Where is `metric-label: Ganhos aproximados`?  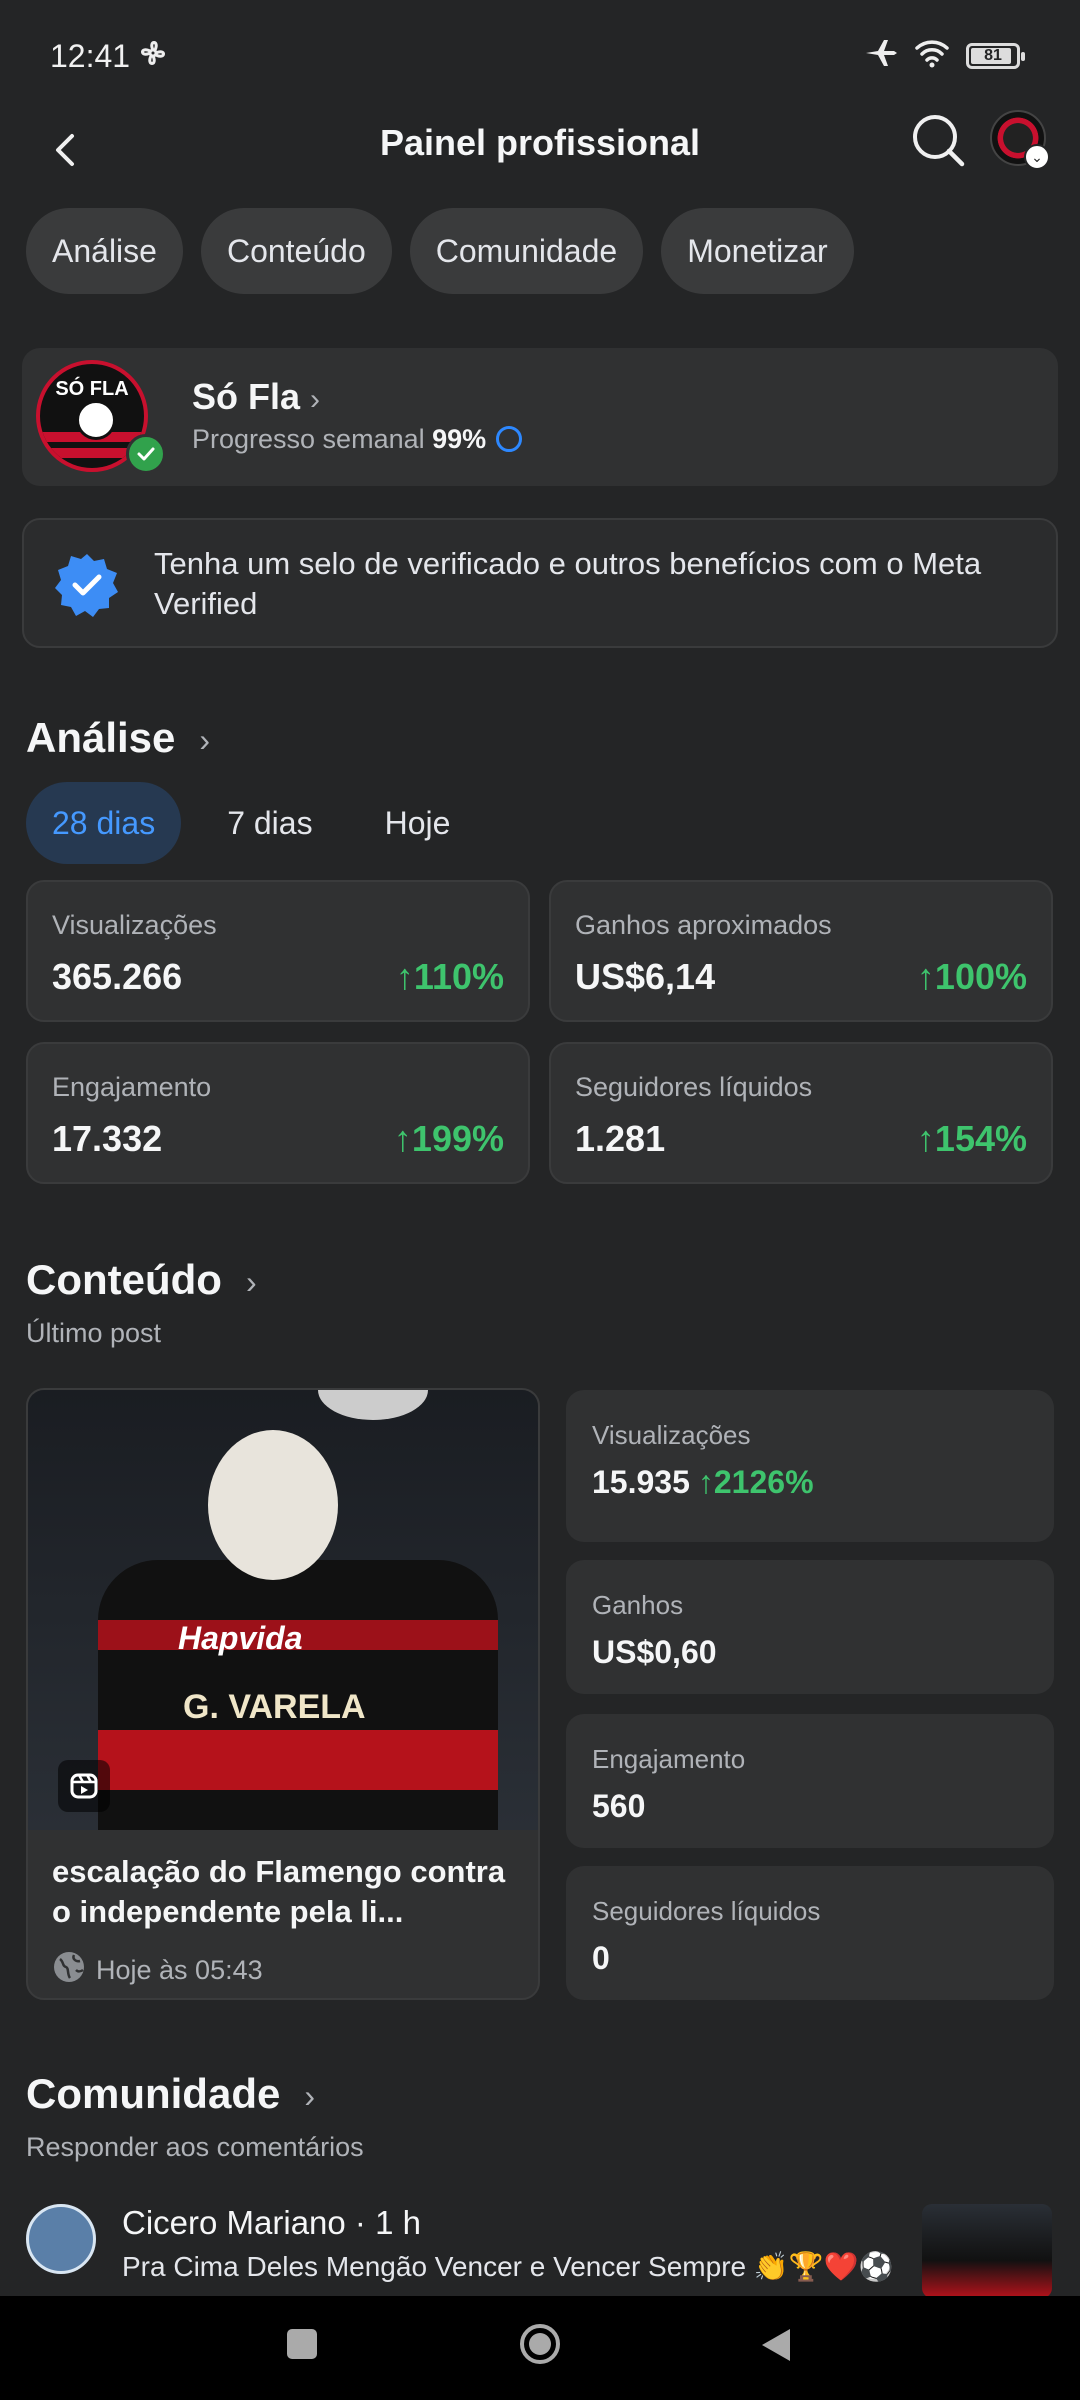 metric-label: Ganhos aproximados is located at coordinates (703, 925).